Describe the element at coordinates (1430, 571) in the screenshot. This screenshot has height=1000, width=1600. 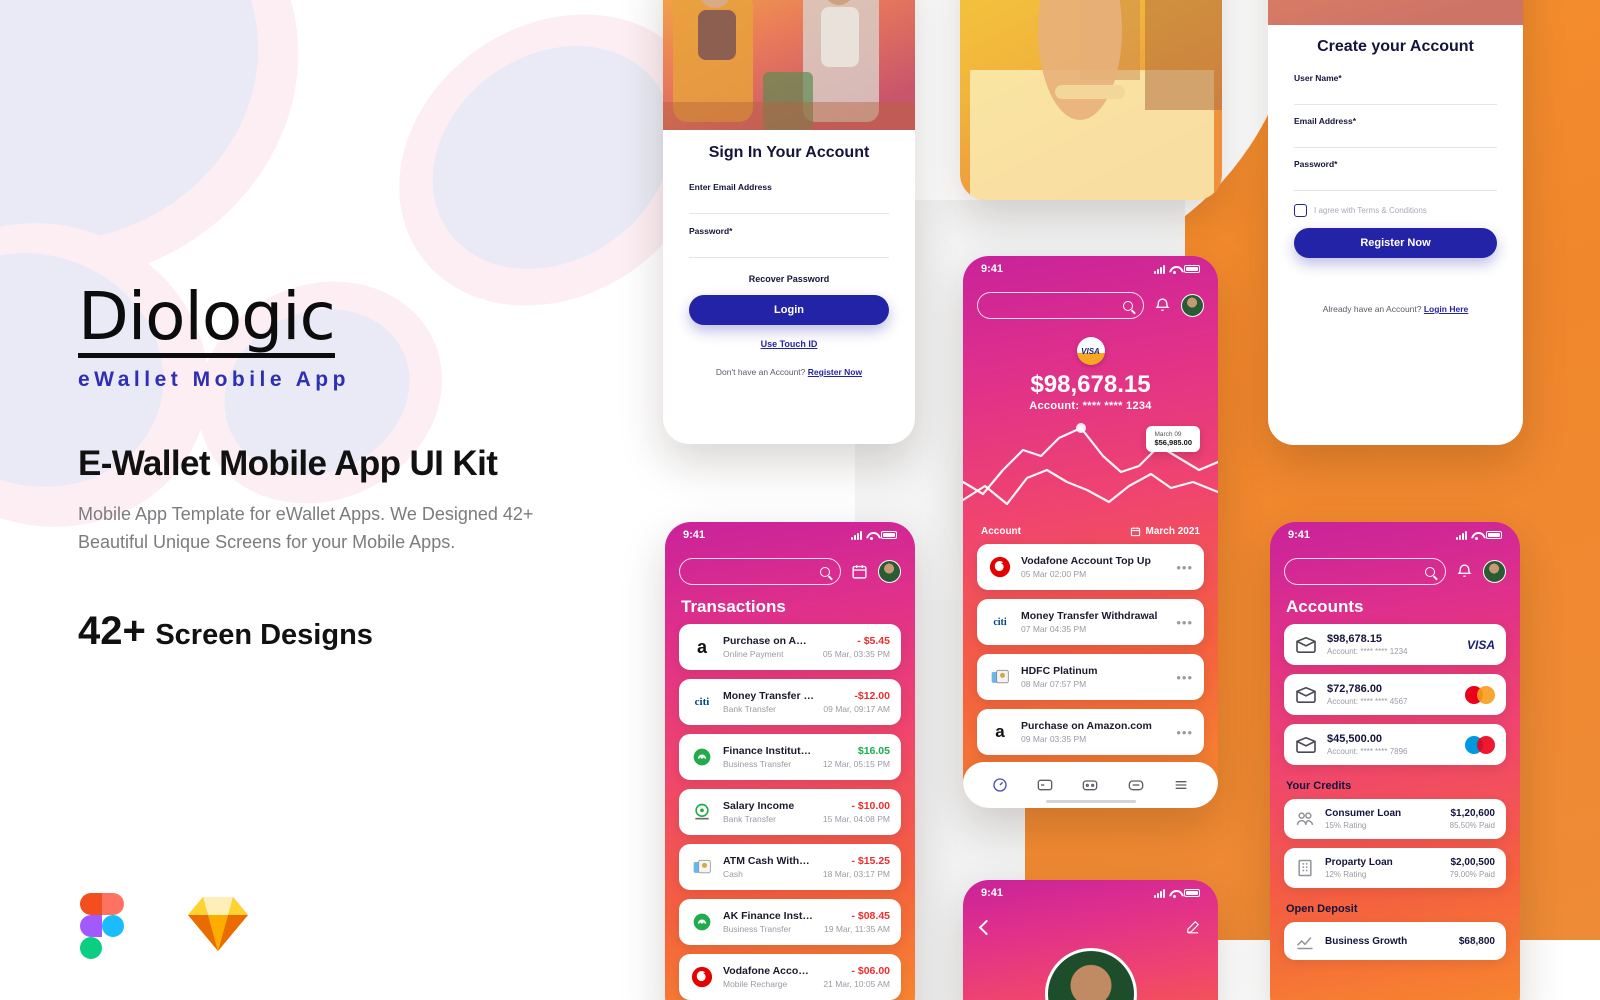
I see `search-icon` at that location.